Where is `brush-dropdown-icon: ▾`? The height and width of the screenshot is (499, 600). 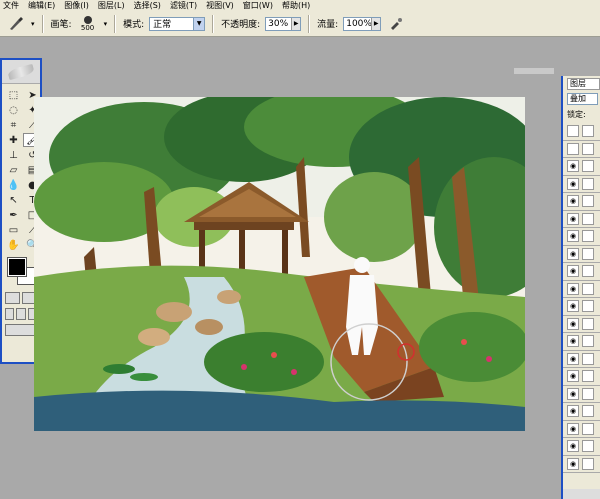 brush-dropdown-icon: ▾ is located at coordinates (33, 24).